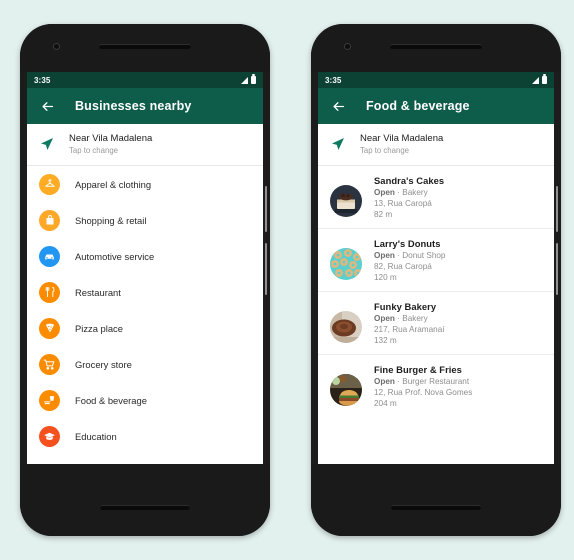 Image resolution: width=574 pixels, height=560 pixels. What do you see at coordinates (49, 220) in the screenshot?
I see `shopping-bag-icon` at bounding box center [49, 220].